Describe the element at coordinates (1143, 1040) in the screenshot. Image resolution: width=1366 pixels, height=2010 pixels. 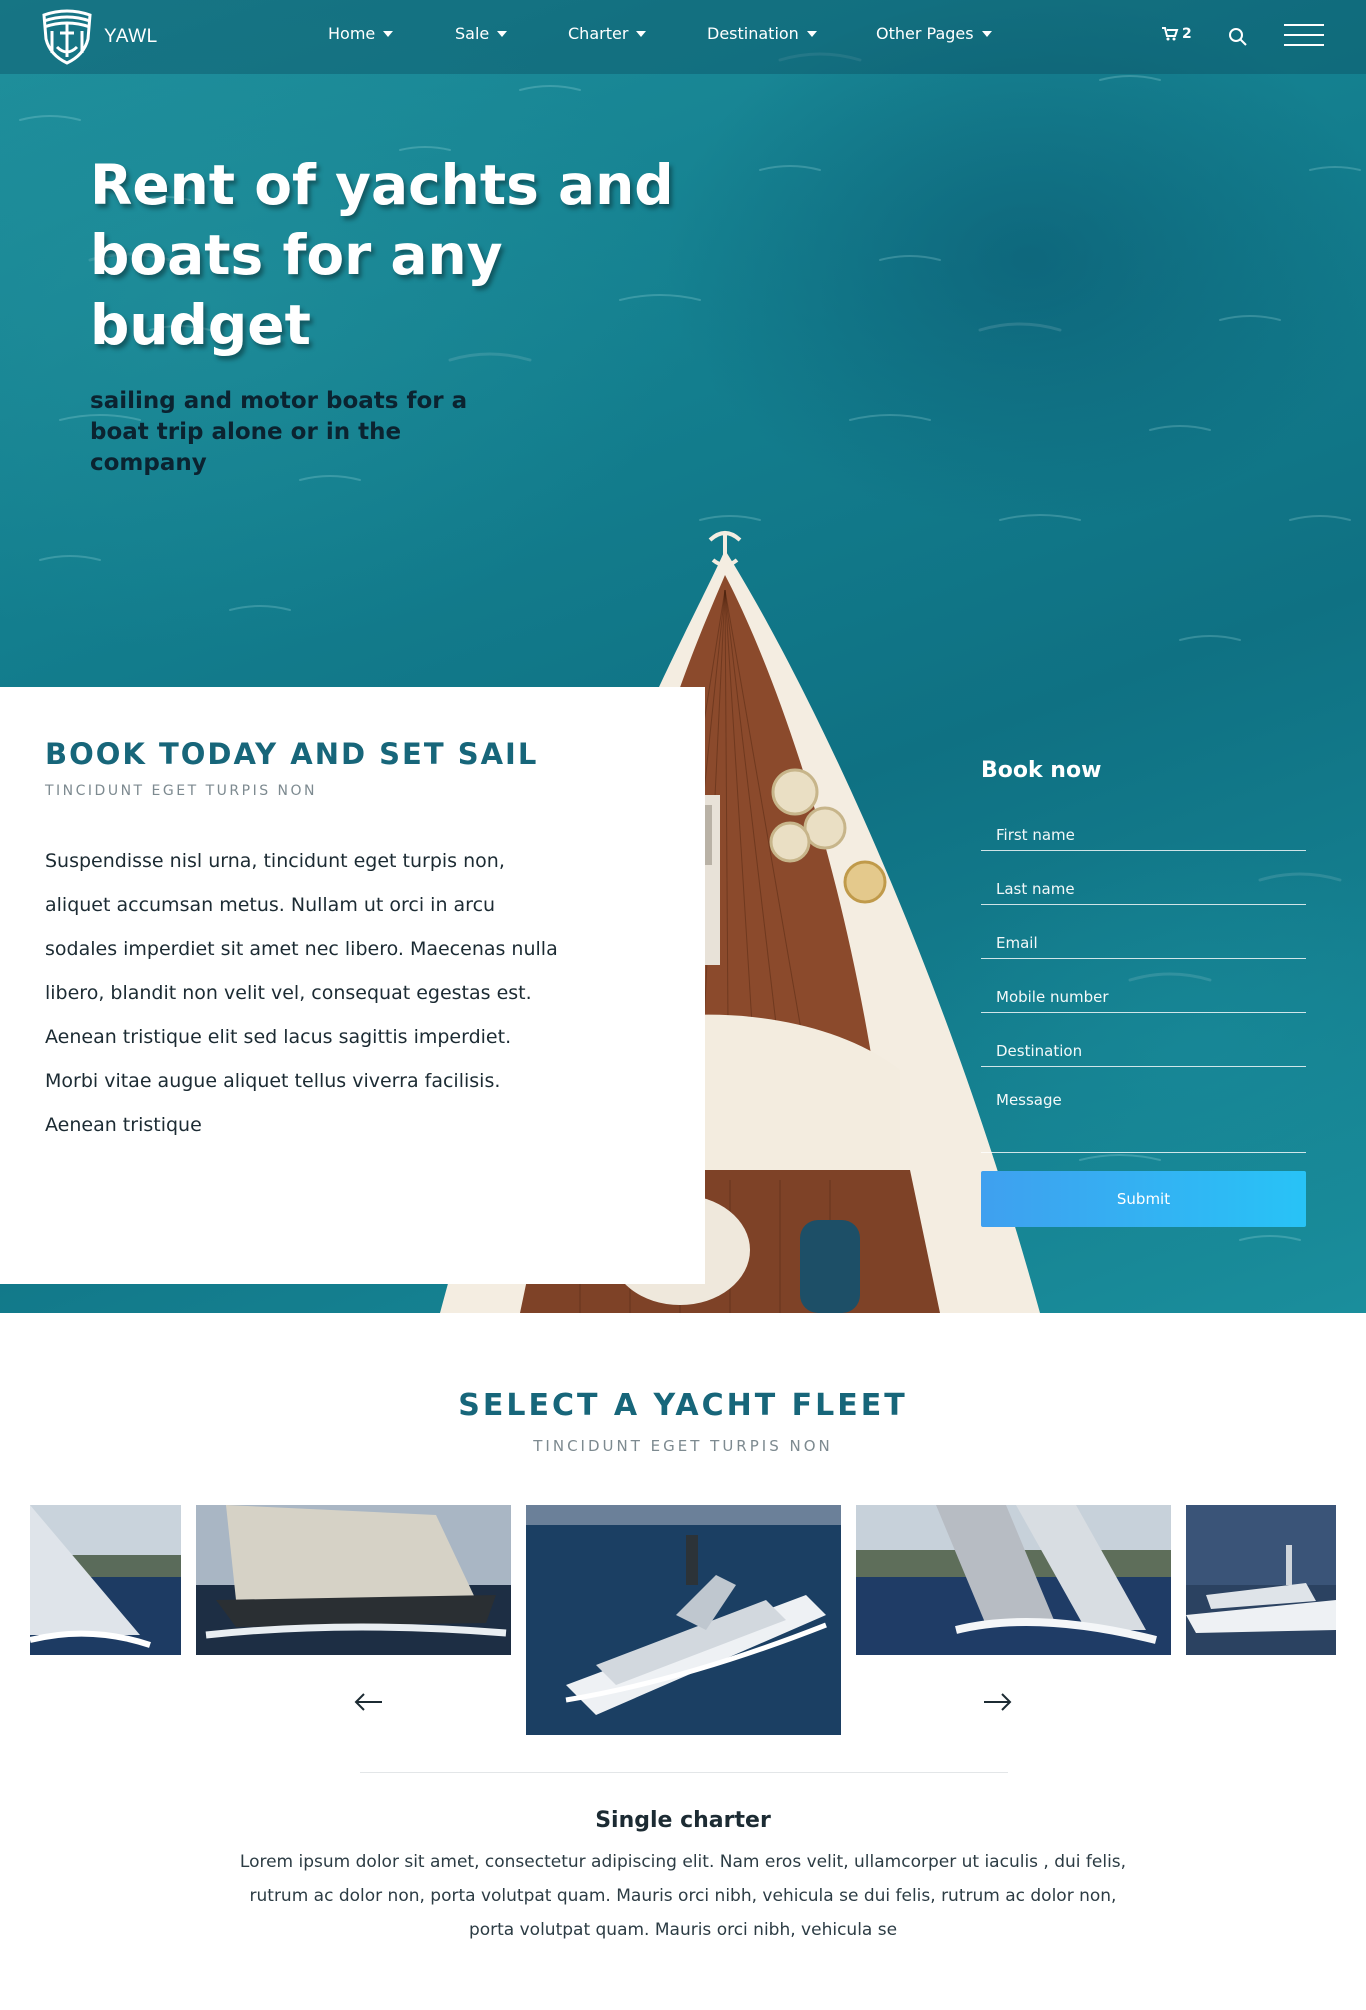
I see `destination-field-wrap` at that location.